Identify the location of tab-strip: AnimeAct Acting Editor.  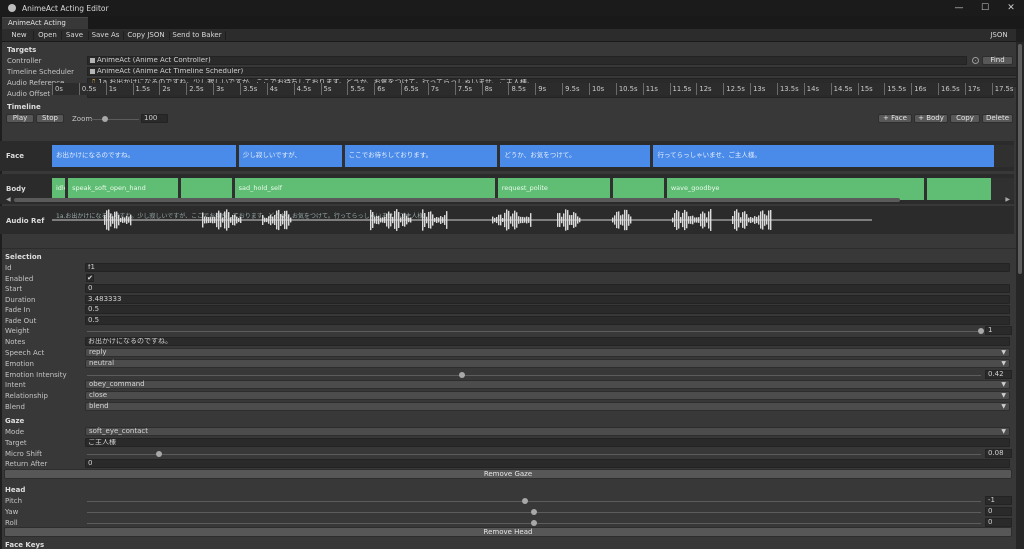
(512, 27).